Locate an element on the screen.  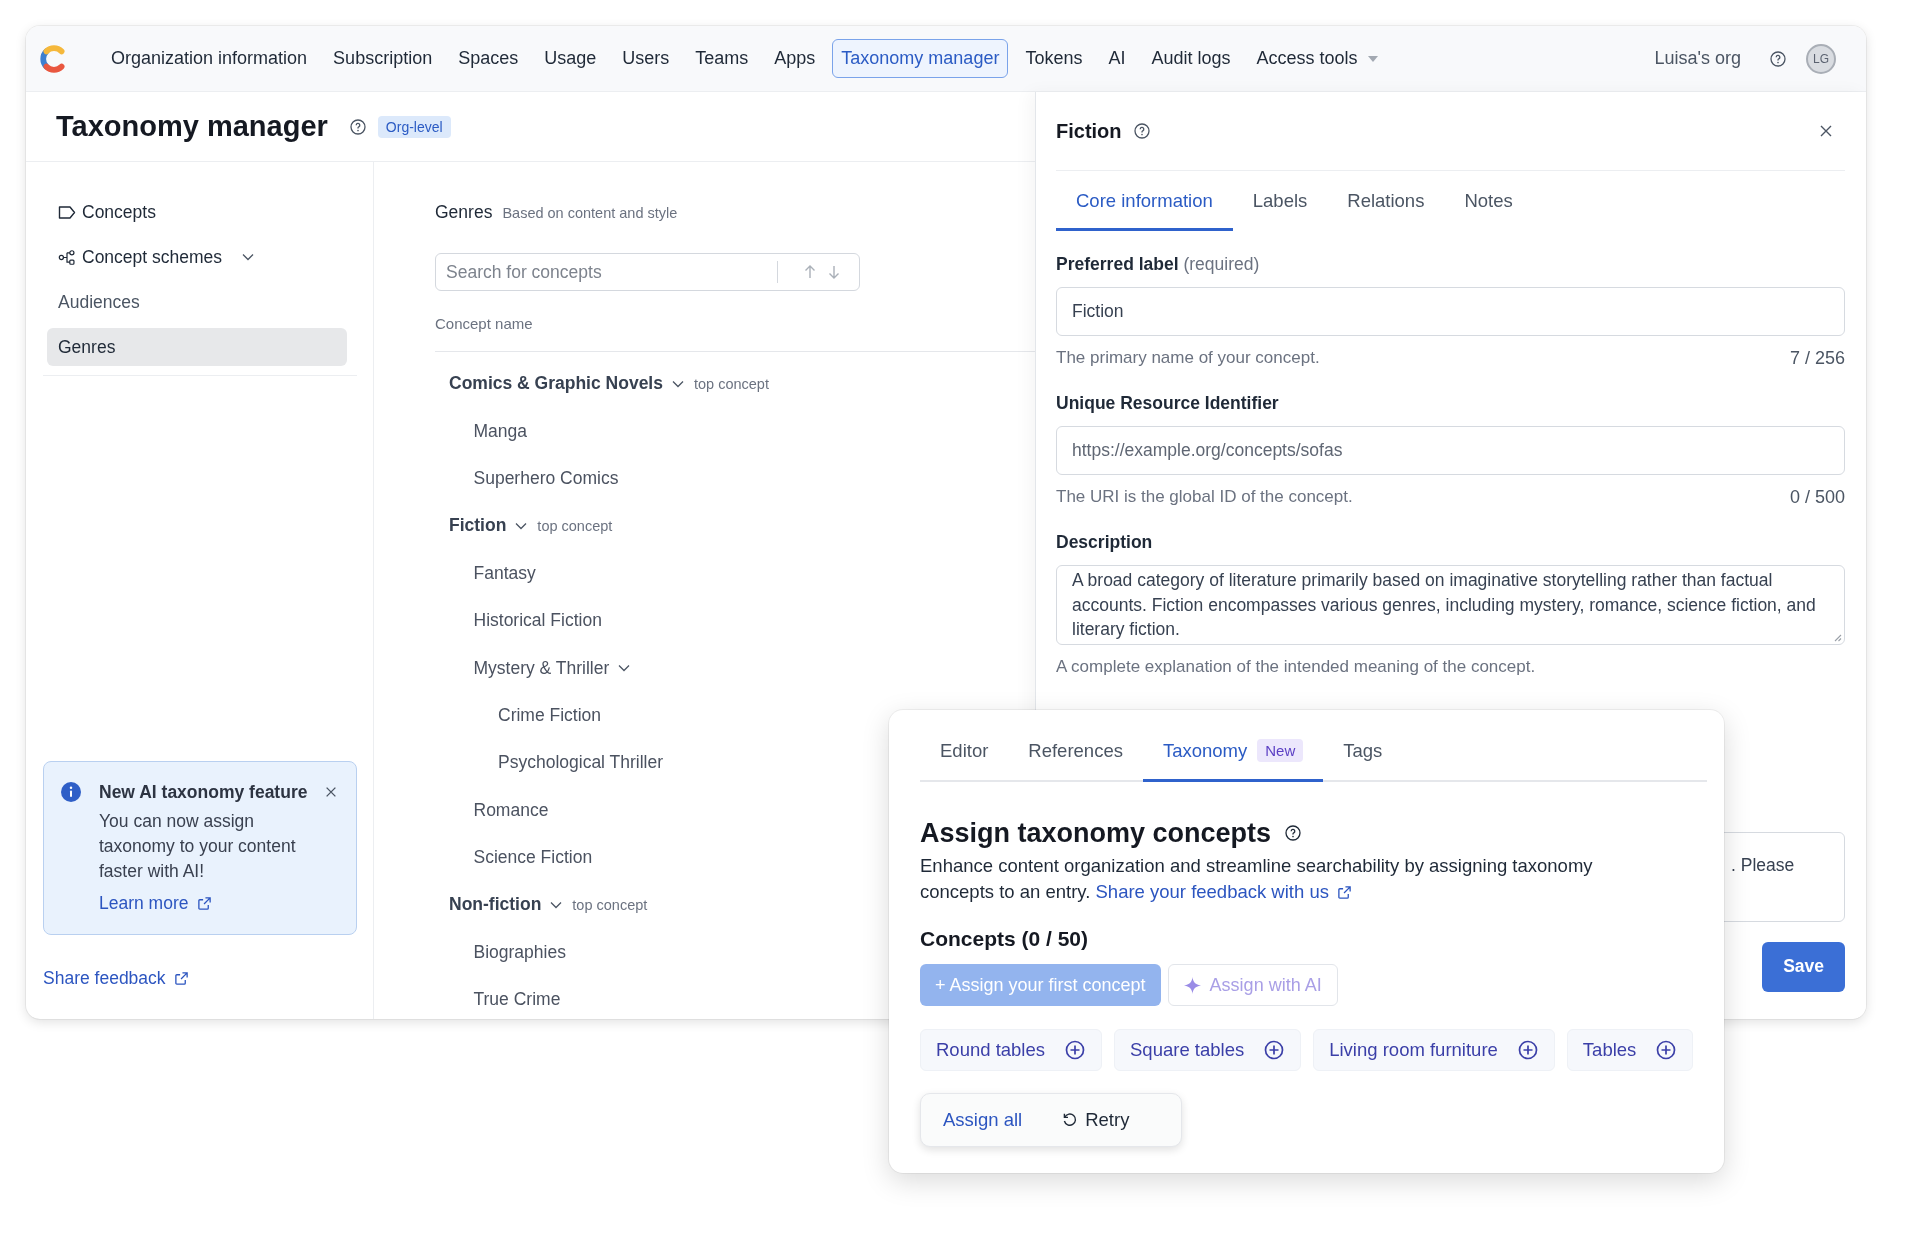
tab: Editor is located at coordinates (964, 752).